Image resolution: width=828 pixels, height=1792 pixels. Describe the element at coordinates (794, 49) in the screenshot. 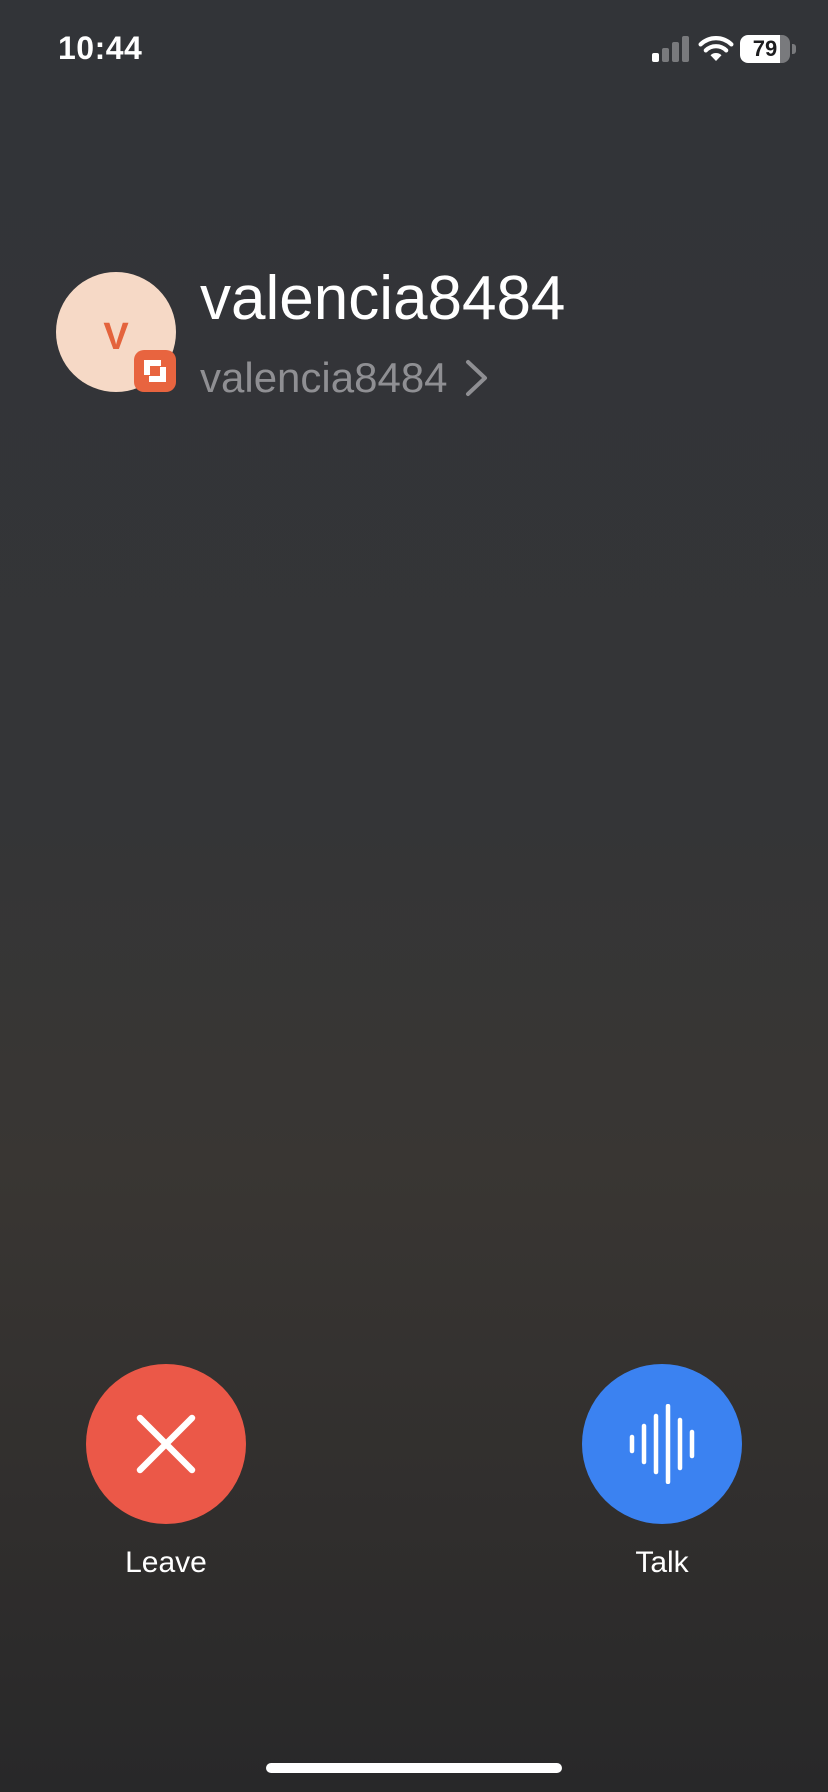

I see `battery-tip` at that location.